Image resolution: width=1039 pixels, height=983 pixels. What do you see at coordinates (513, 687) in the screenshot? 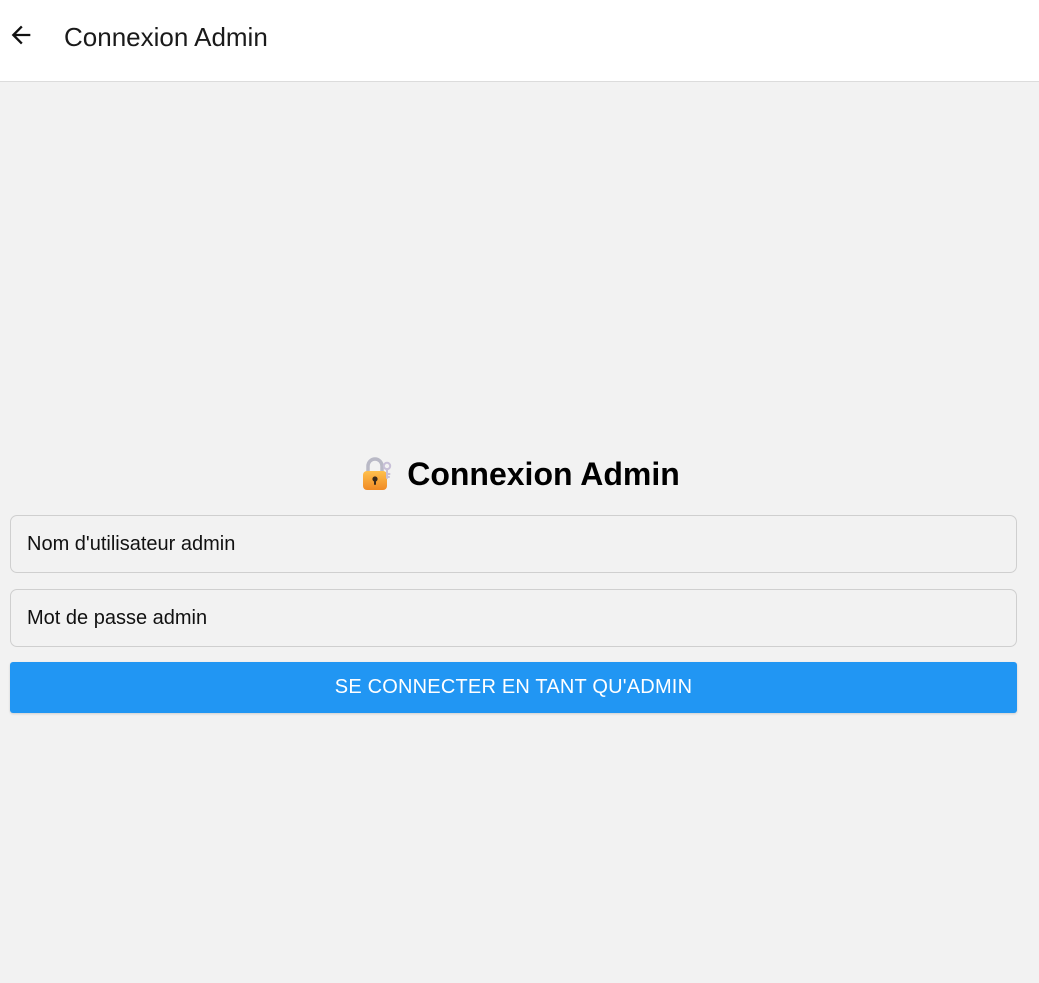
I see `admin-login-button: SE CONNECTER EN TANT QU'ADMIN` at bounding box center [513, 687].